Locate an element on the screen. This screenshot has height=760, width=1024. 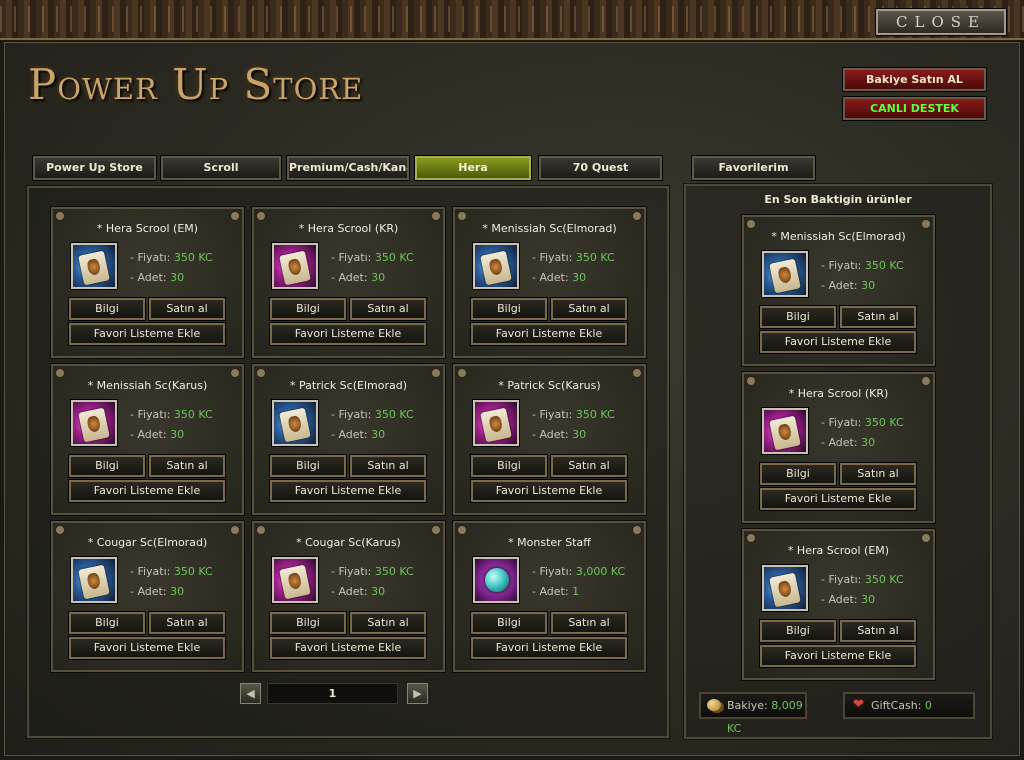
tab-premium-cash-kana: Premium/Cash/Kana is located at coordinates (348, 168).